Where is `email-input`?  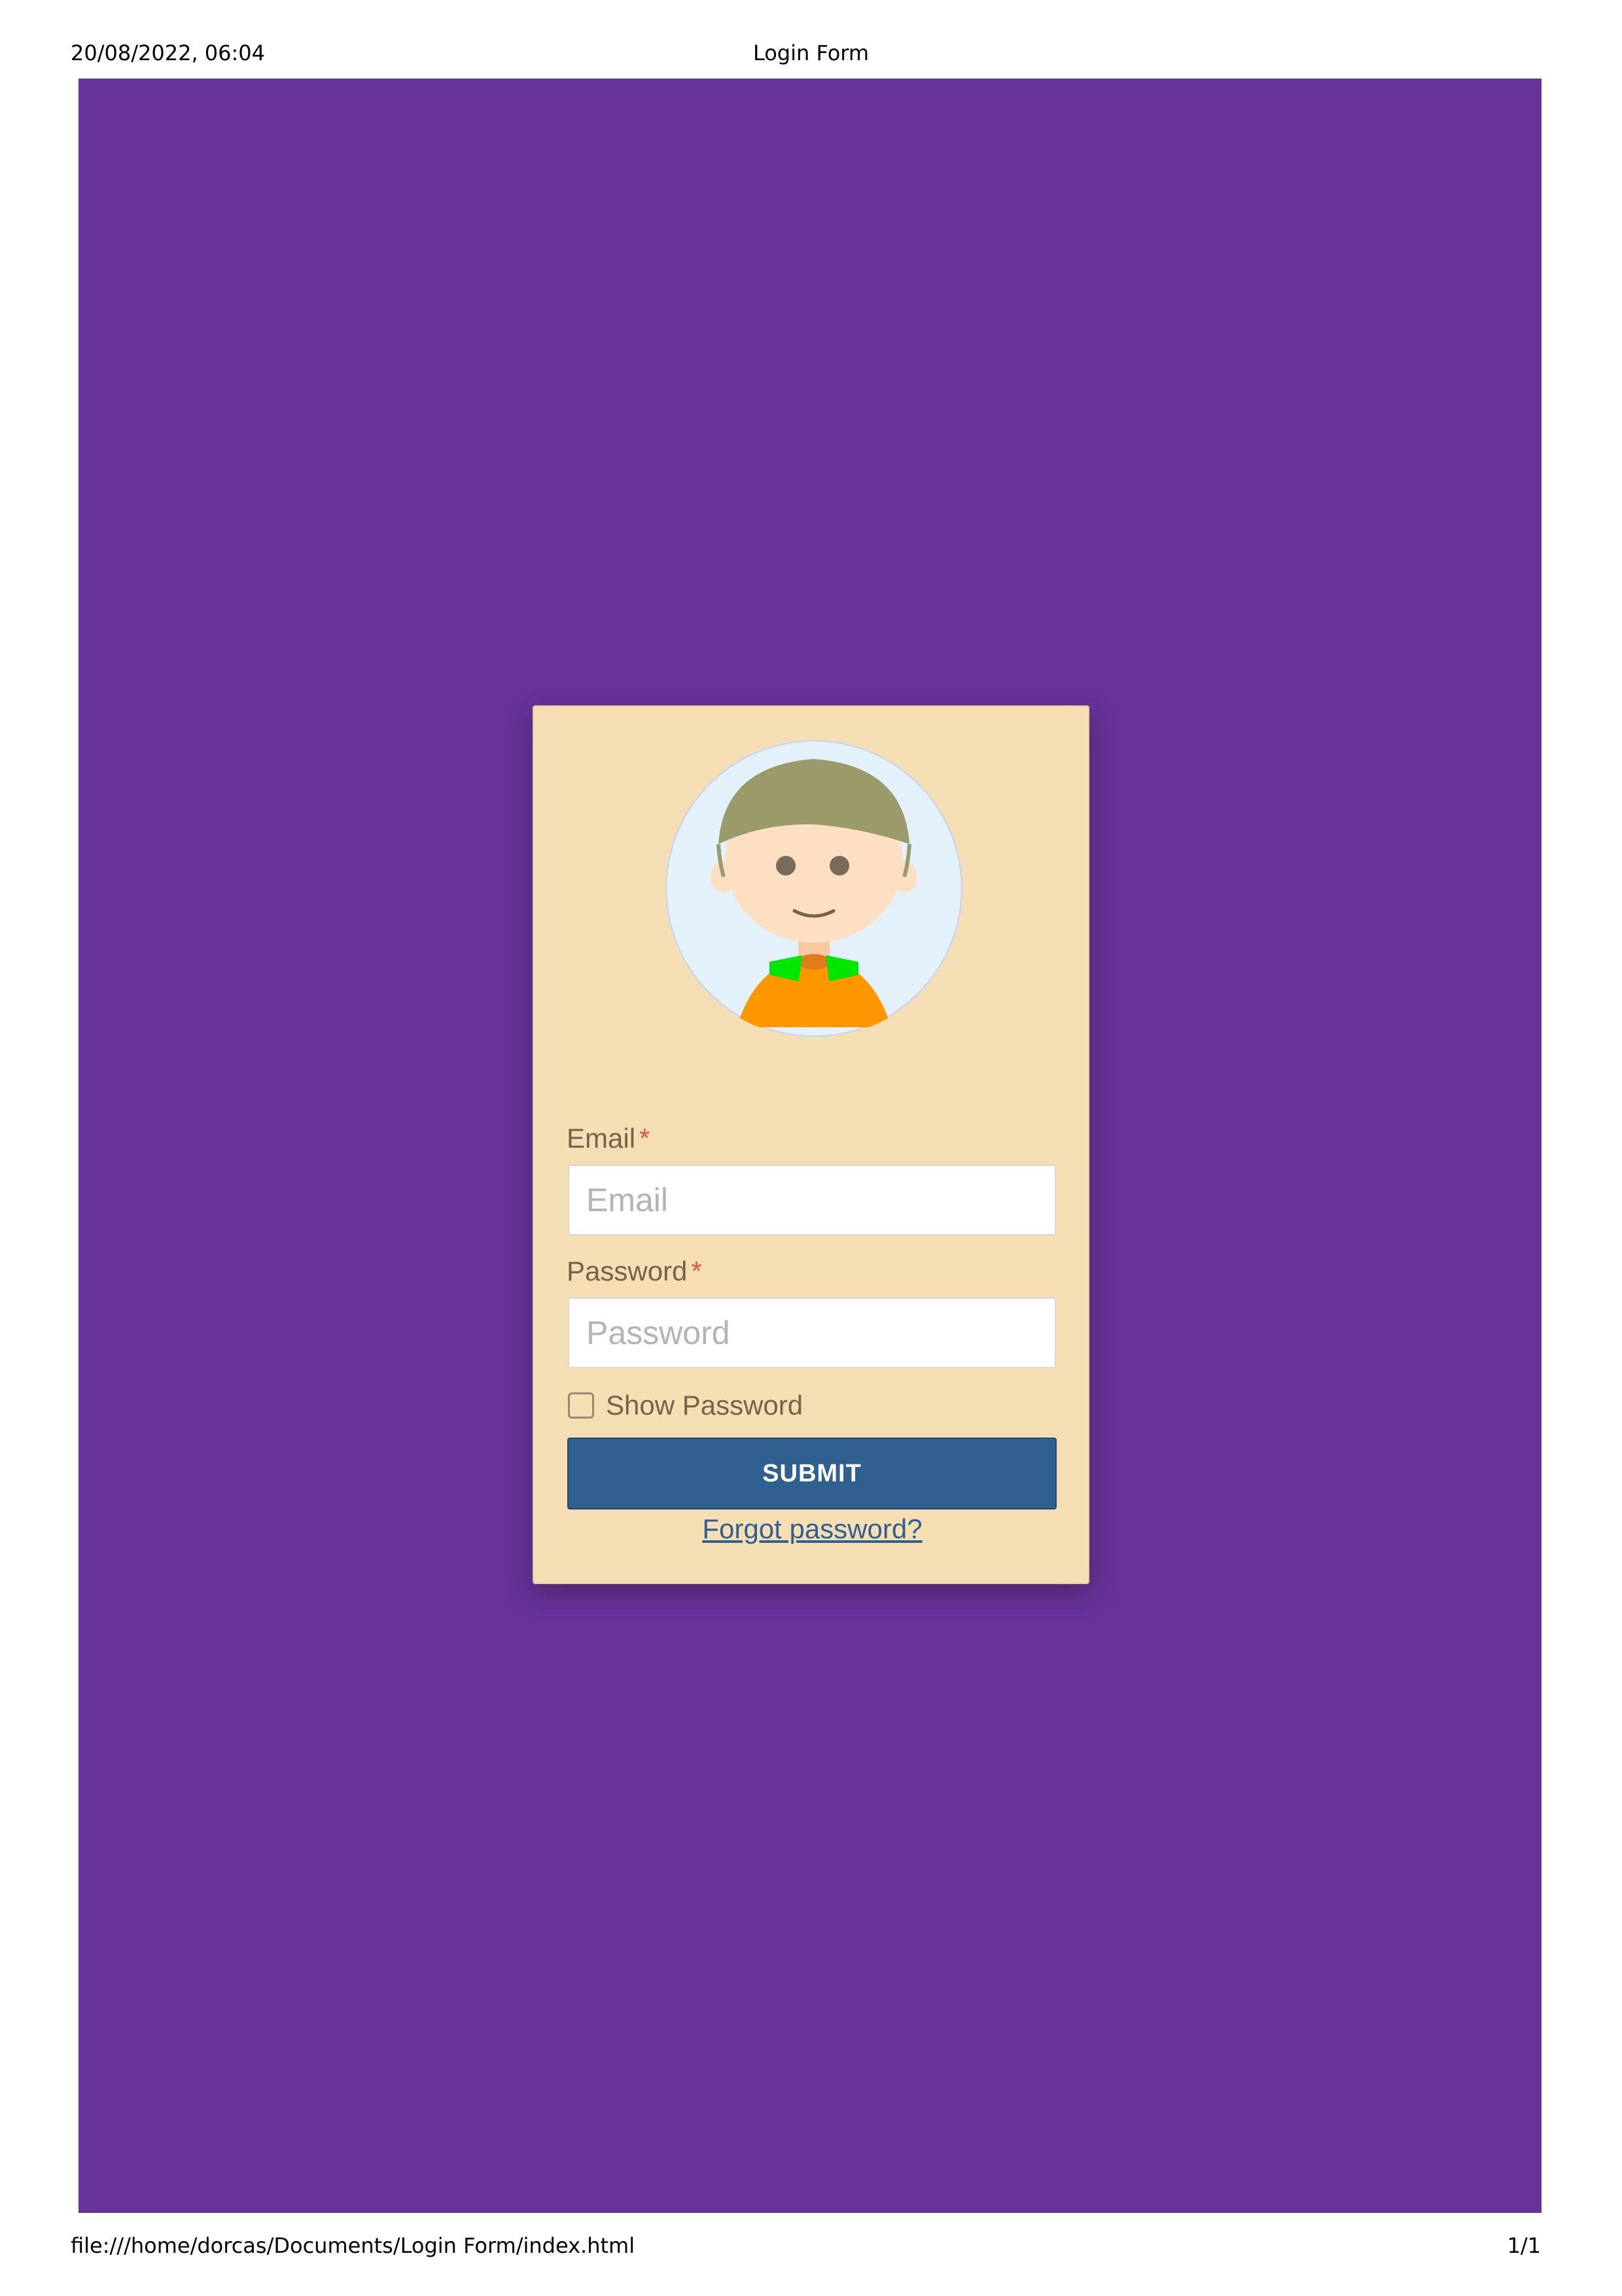
email-input is located at coordinates (812, 1200).